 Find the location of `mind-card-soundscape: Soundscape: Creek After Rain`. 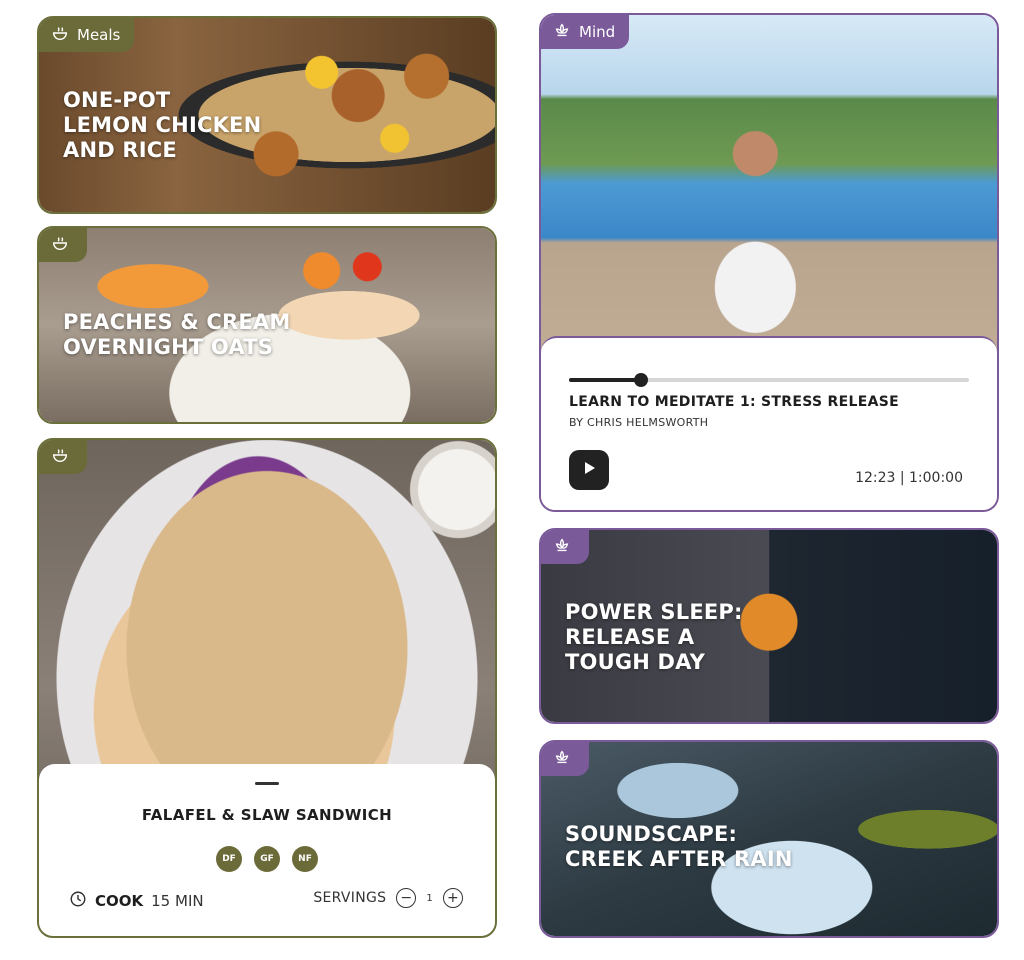

mind-card-soundscape: Soundscape: Creek After Rain is located at coordinates (769, 839).